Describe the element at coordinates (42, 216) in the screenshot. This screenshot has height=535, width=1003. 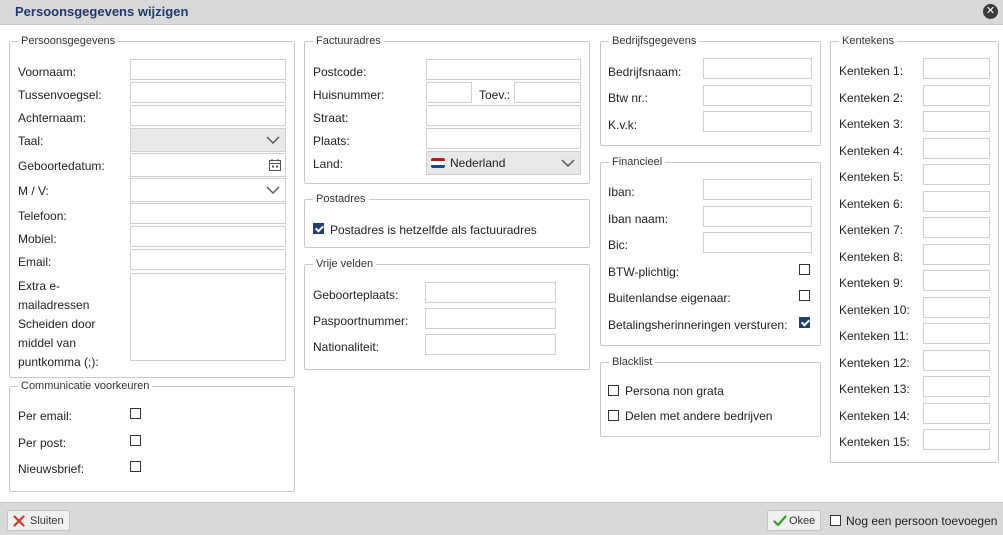
I see `telefoon-label: Telefoon:` at that location.